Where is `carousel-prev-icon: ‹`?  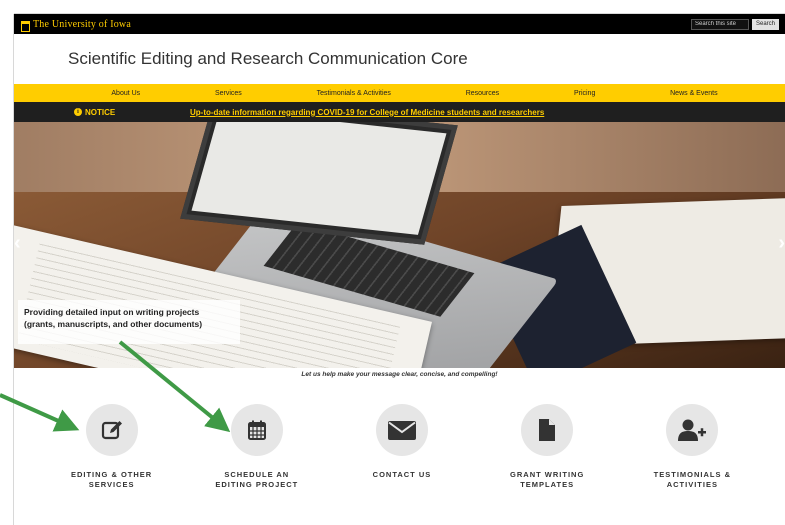 carousel-prev-icon: ‹ is located at coordinates (17, 243).